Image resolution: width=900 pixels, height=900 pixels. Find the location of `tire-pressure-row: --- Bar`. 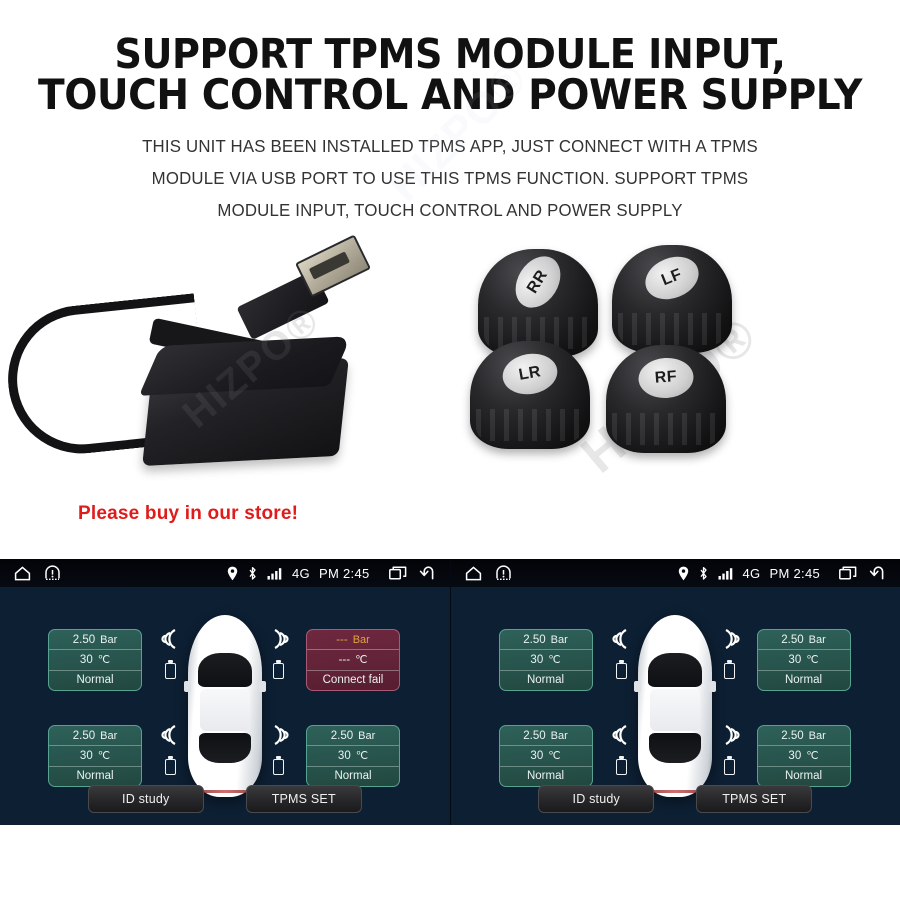

tire-pressure-row: --- Bar is located at coordinates (353, 640).